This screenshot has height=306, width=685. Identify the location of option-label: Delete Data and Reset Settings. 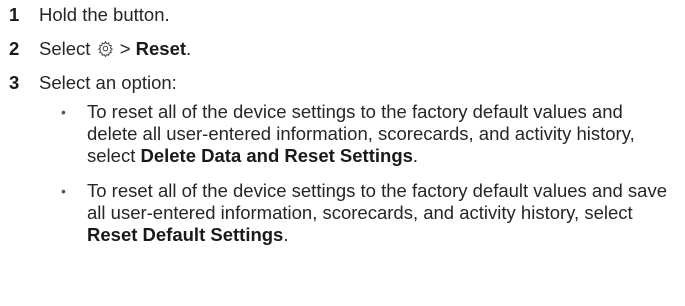
(276, 155).